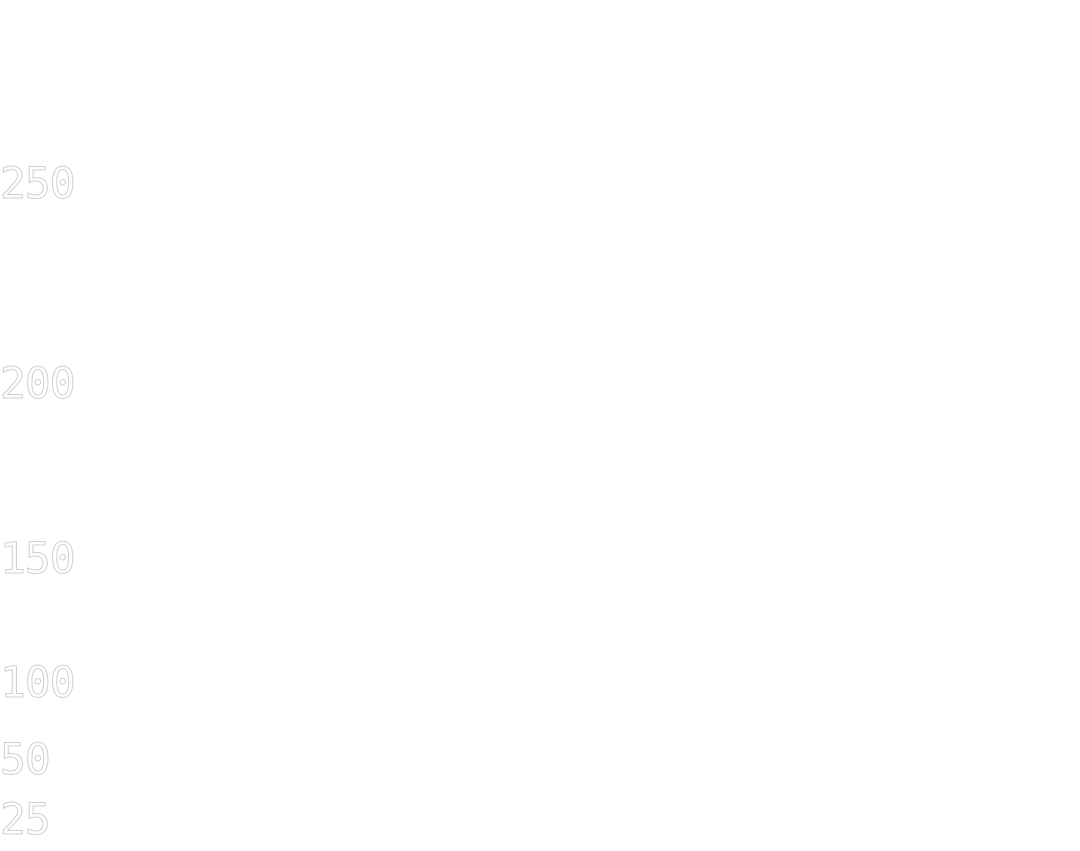 The height and width of the screenshot is (851, 1080). What do you see at coordinates (37, 384) in the screenshot?
I see `label-200: 200` at bounding box center [37, 384].